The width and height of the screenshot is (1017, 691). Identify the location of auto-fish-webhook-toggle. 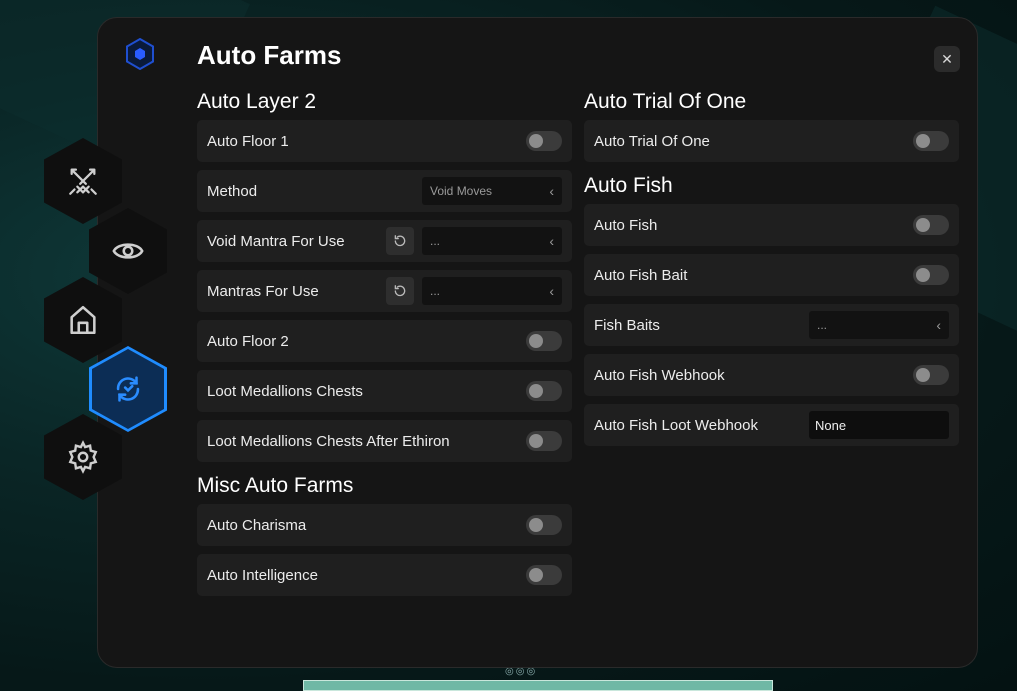
(931, 375).